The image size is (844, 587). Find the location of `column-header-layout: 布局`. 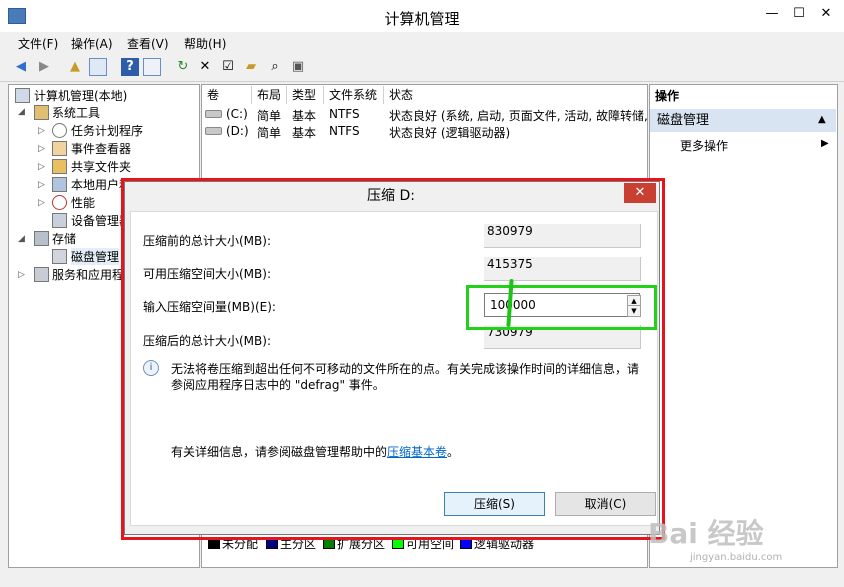

column-header-layout: 布局 is located at coordinates (269, 95).